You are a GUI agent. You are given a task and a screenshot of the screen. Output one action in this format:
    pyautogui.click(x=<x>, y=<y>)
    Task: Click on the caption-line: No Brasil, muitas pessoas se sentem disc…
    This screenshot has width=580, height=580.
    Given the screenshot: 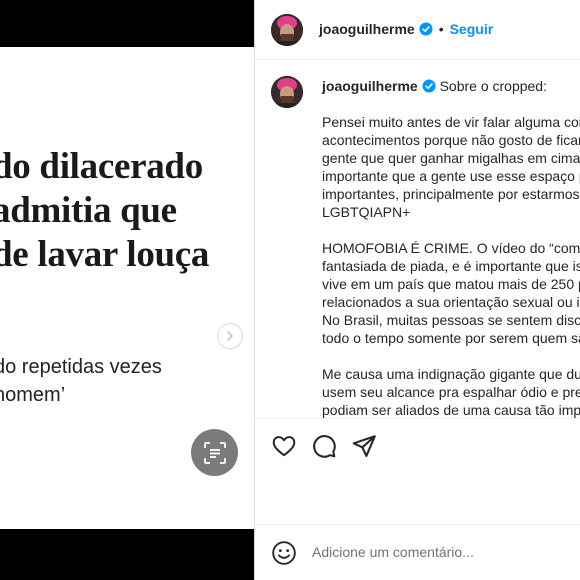 What is the action you would take?
    pyautogui.click(x=451, y=320)
    